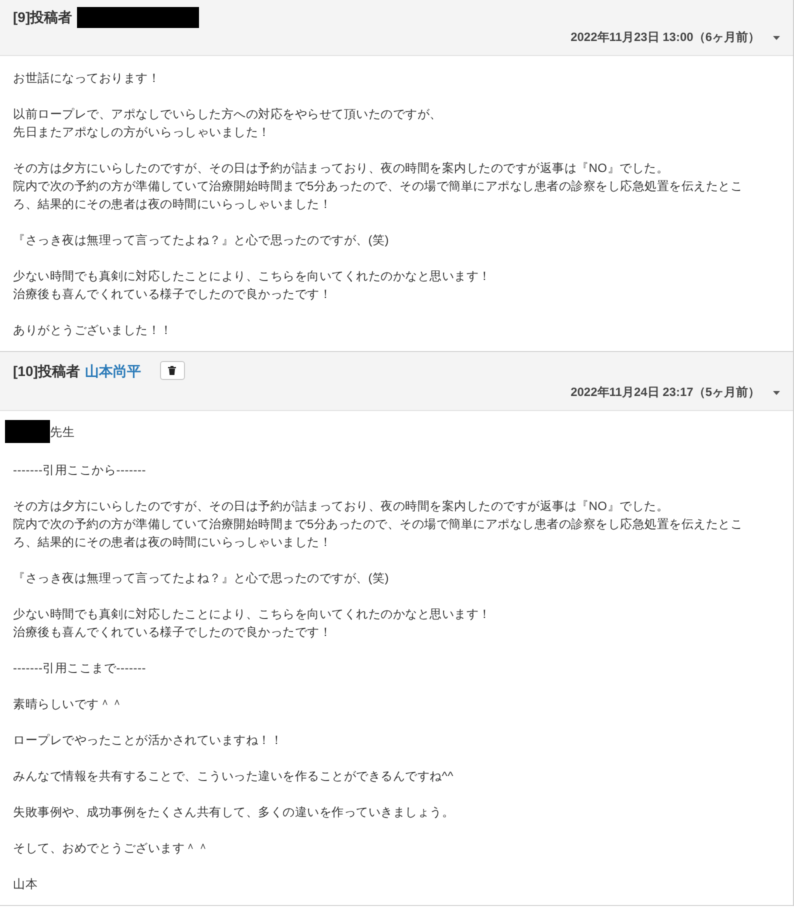 The height and width of the screenshot is (909, 794). What do you see at coordinates (87, 78) in the screenshot?
I see `message-paragraph: お世話になっております！` at bounding box center [87, 78].